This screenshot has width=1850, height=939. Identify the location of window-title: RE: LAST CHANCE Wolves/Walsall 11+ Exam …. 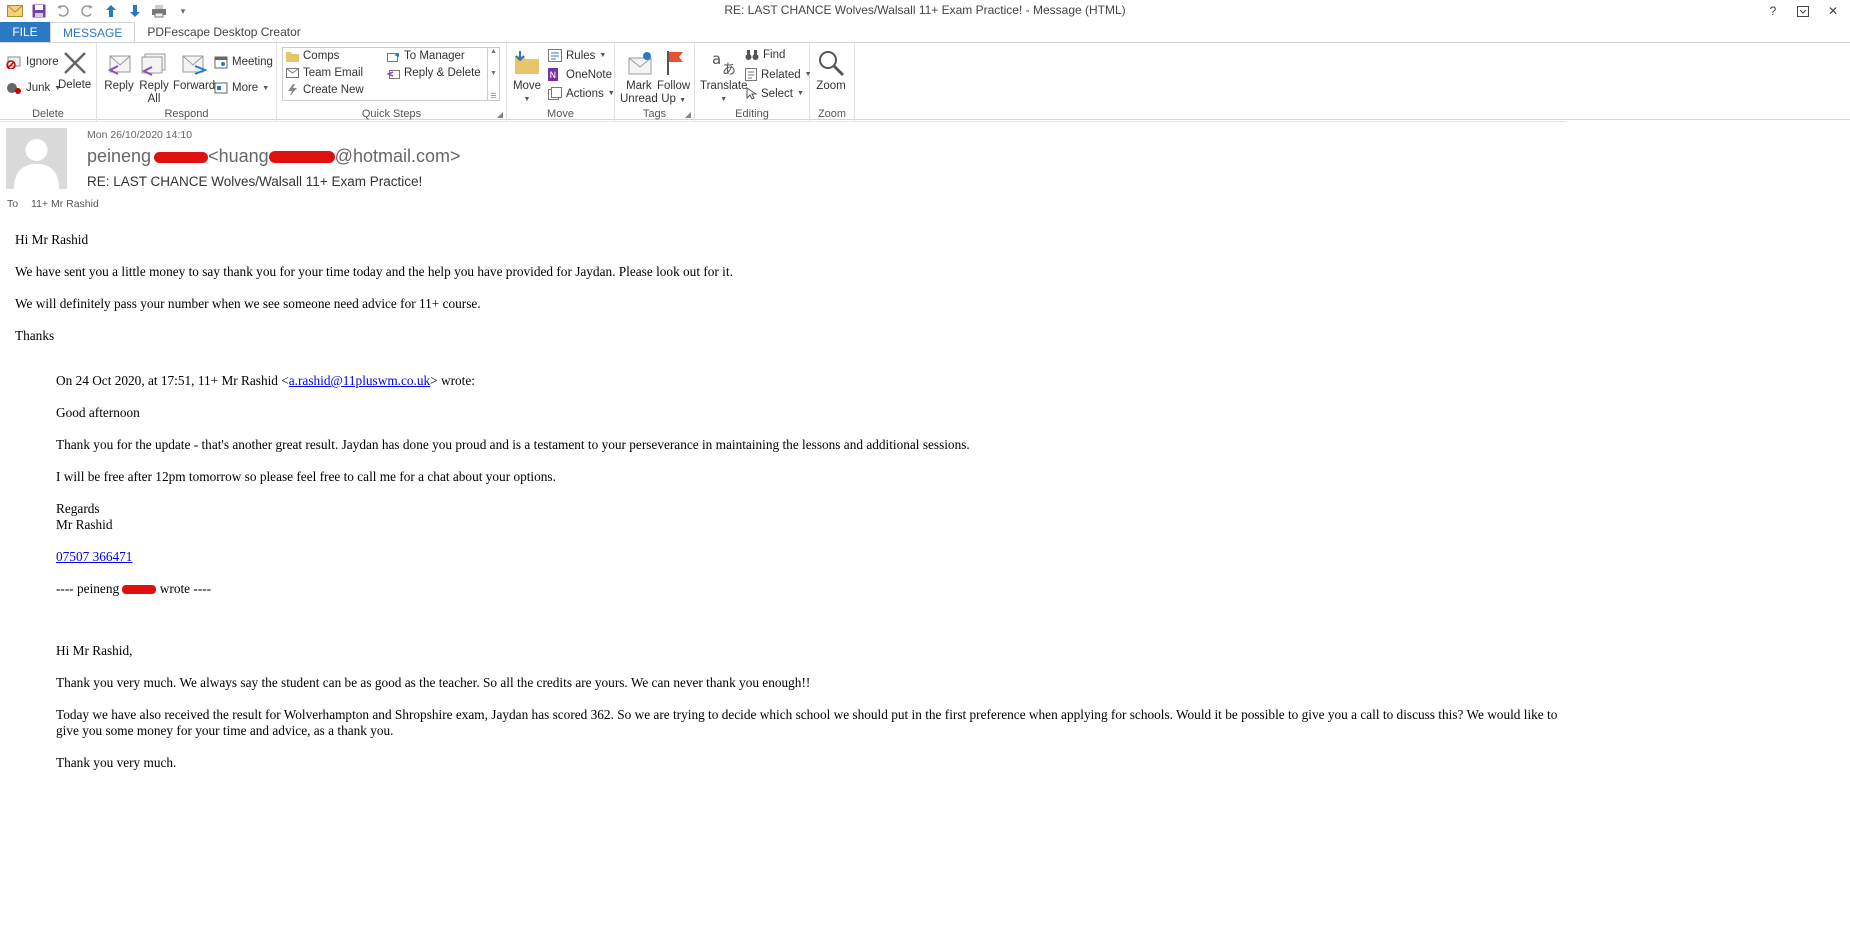
(925, 10).